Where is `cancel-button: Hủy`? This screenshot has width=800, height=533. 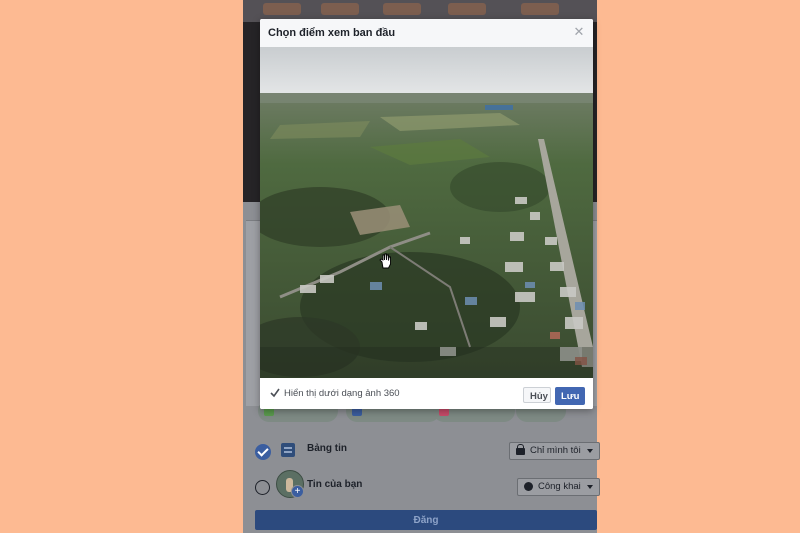
cancel-button: Hủy is located at coordinates (537, 395).